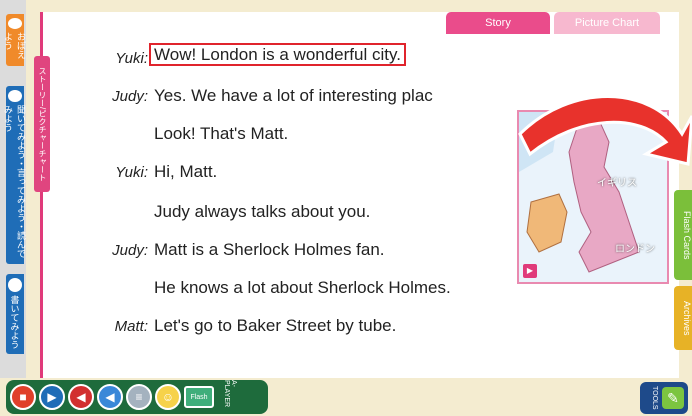  Describe the element at coordinates (15, 23) in the screenshot. I see `character-icon` at that location.